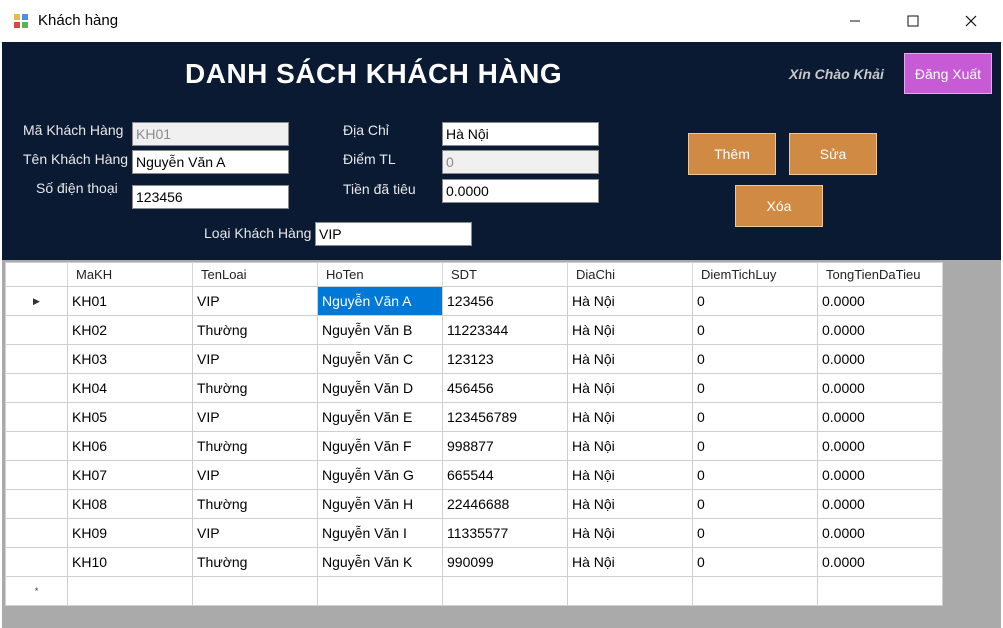  Describe the element at coordinates (948, 73) in the screenshot. I see `logout-button: Đăng Xuất` at that location.